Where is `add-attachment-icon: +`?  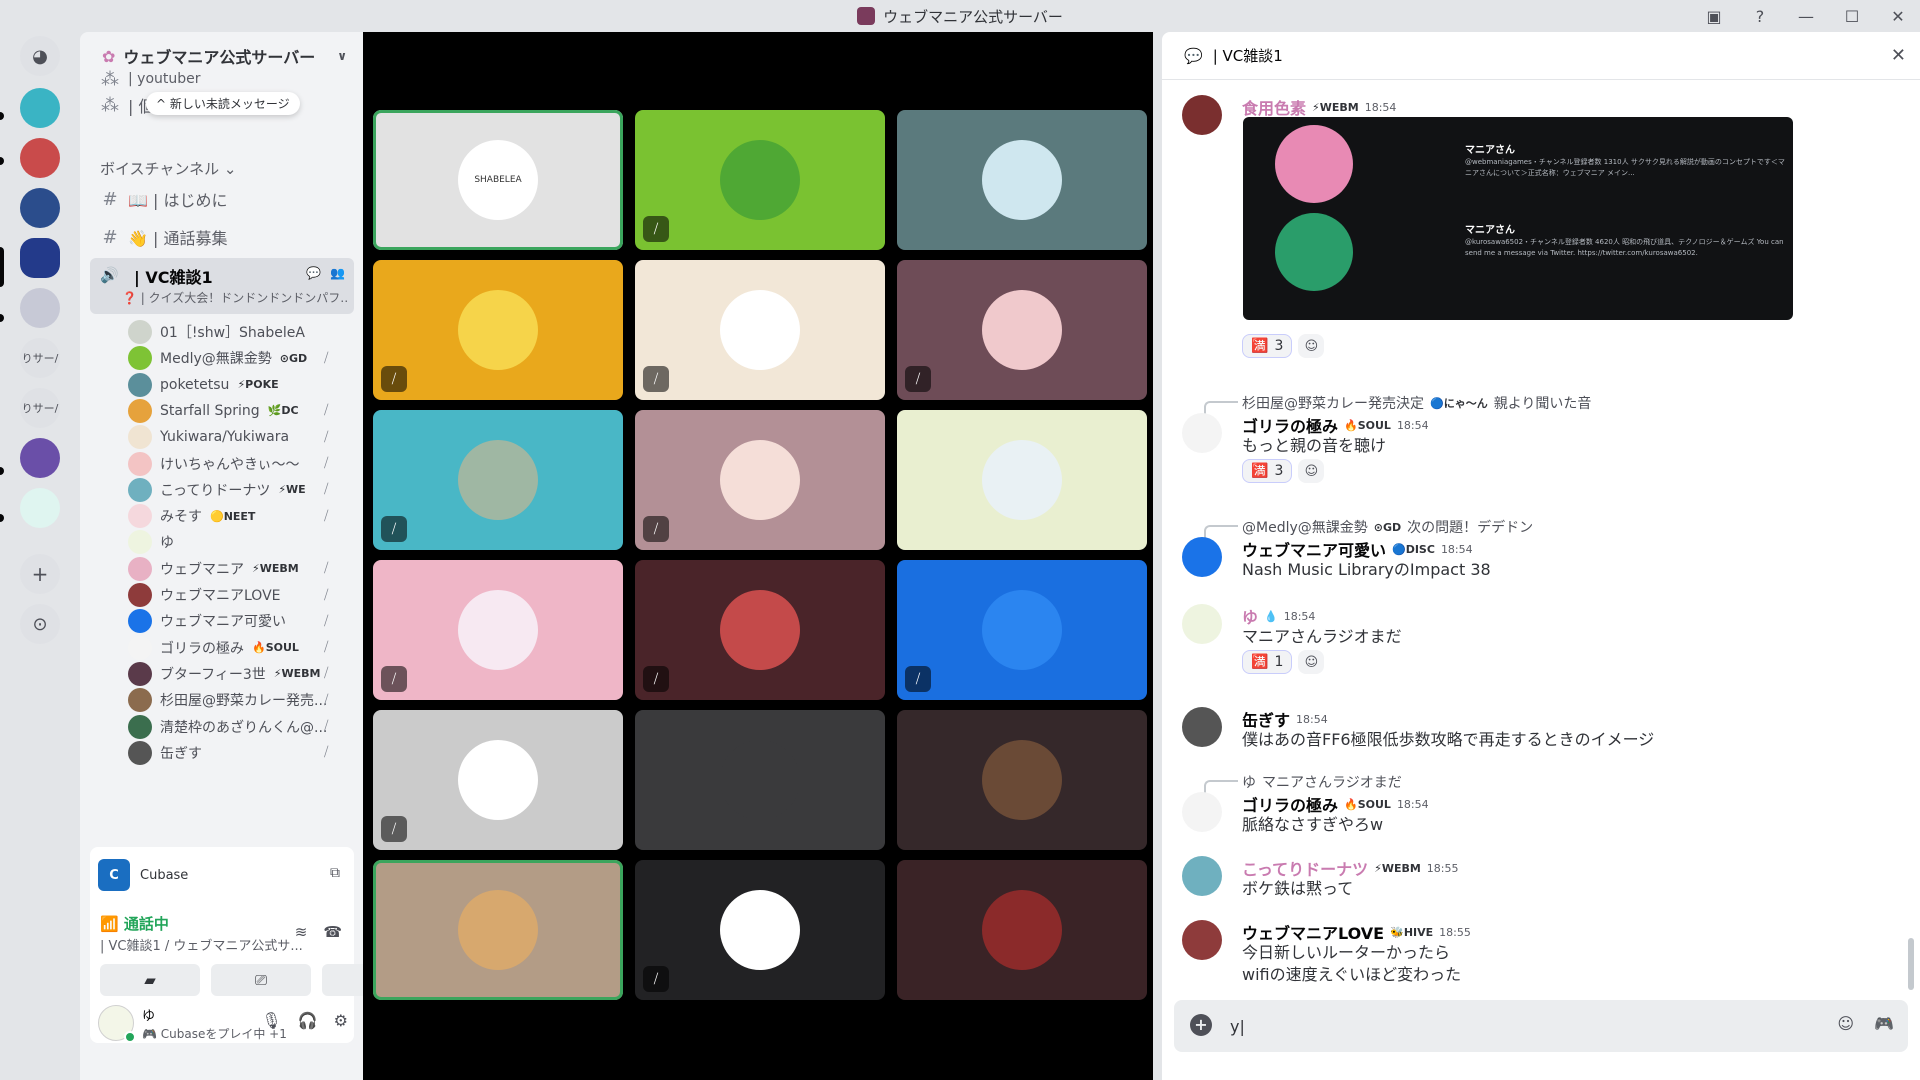
add-attachment-icon: + is located at coordinates (1201, 1025).